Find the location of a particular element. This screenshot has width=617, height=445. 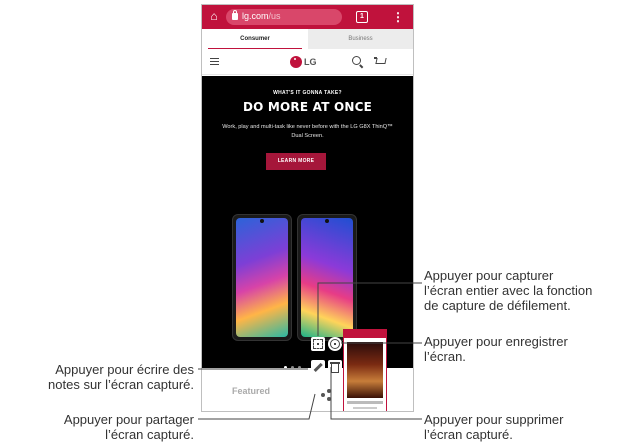

scroll-capture-frame is located at coordinates (318, 344).